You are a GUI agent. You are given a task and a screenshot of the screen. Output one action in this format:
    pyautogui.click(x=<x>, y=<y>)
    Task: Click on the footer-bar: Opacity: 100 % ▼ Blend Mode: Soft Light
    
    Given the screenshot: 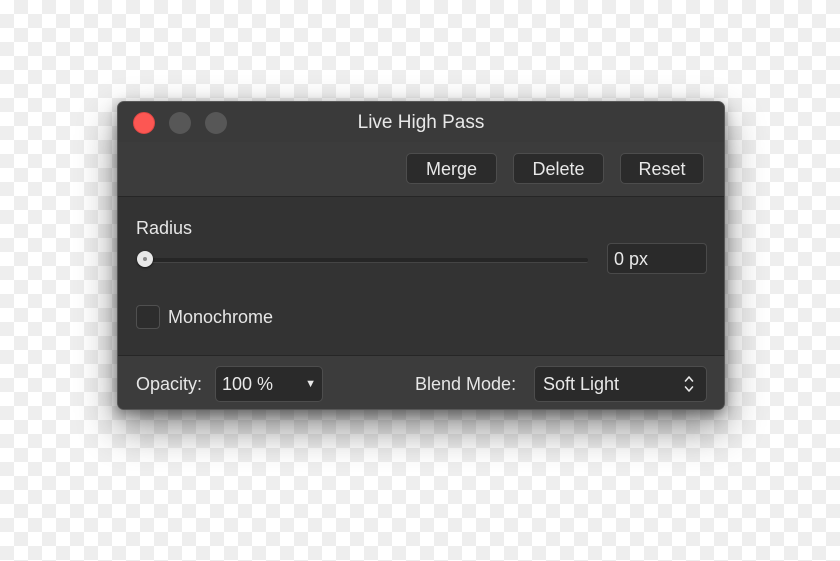 What is the action you would take?
    pyautogui.click(x=421, y=382)
    